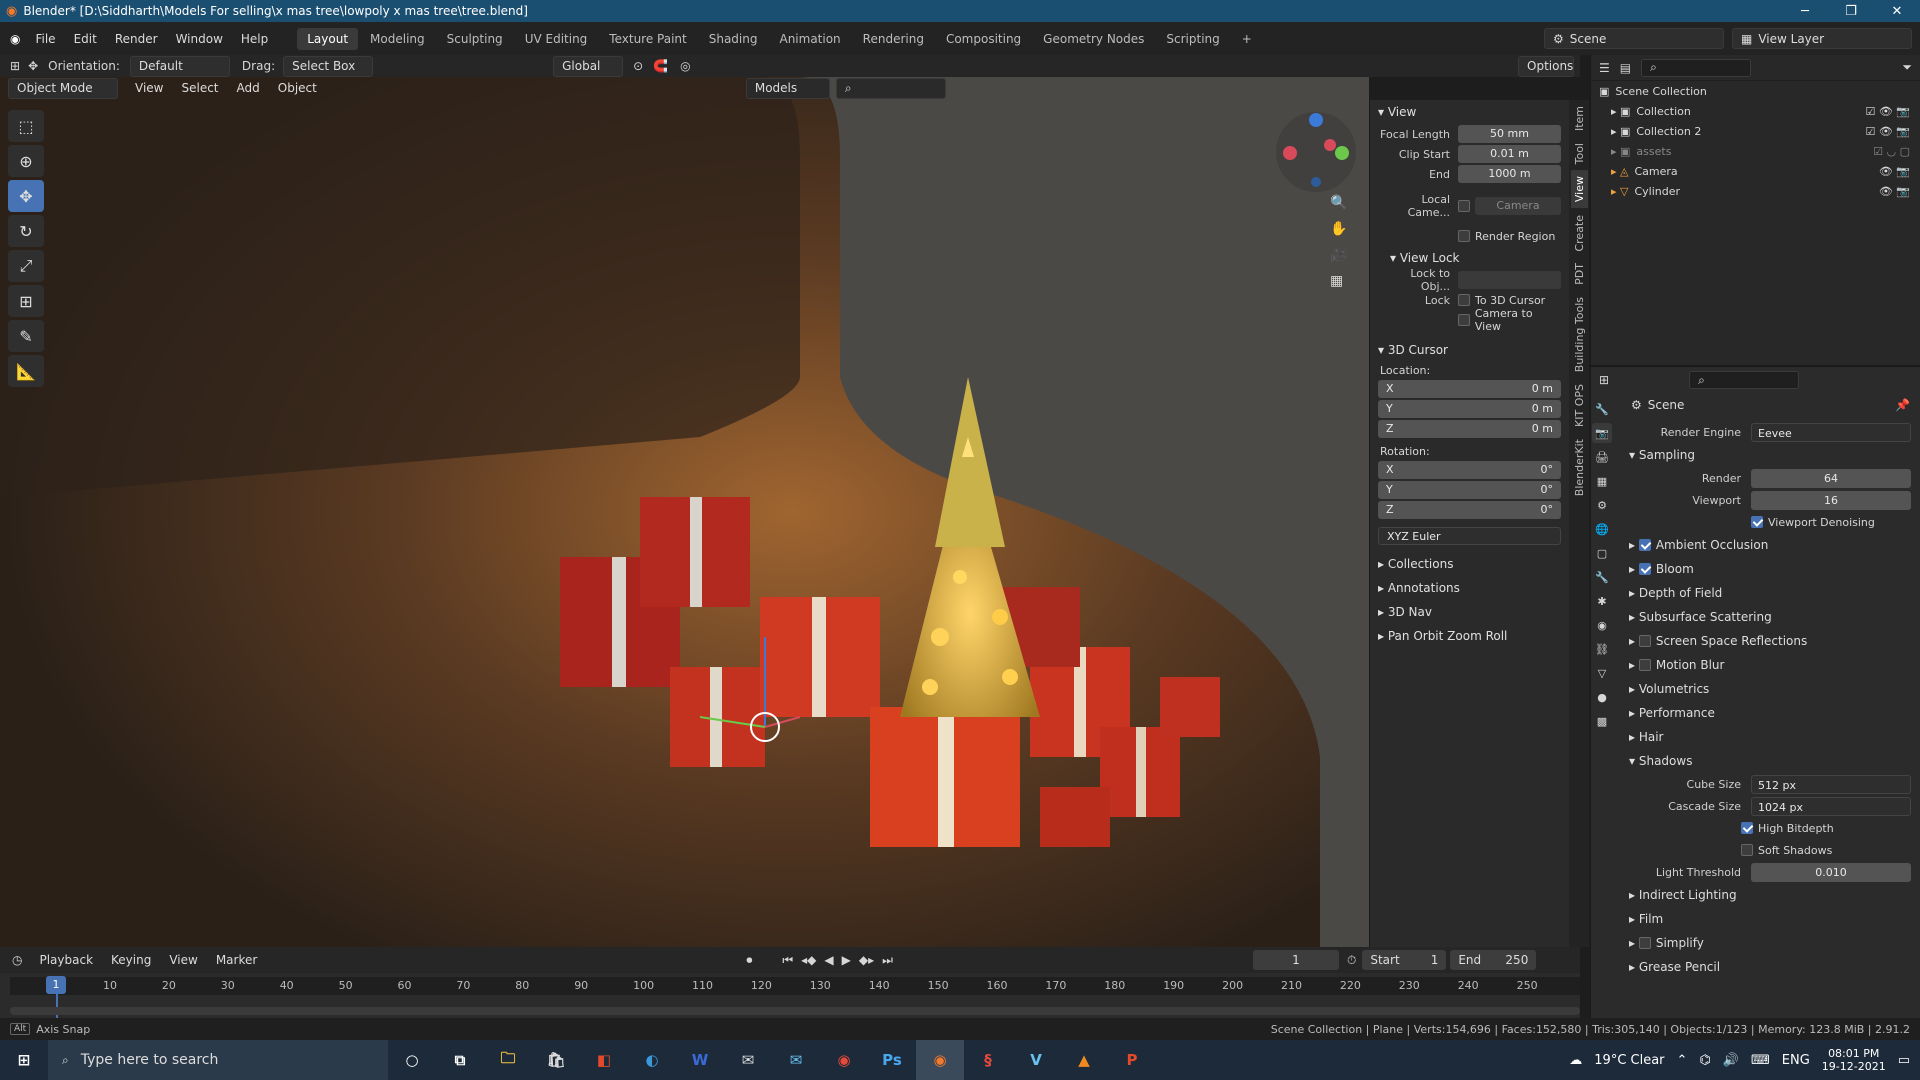 The image size is (1920, 1080). Describe the element at coordinates (1036, 1060) in the screenshot. I see `vectary-icon: V` at that location.